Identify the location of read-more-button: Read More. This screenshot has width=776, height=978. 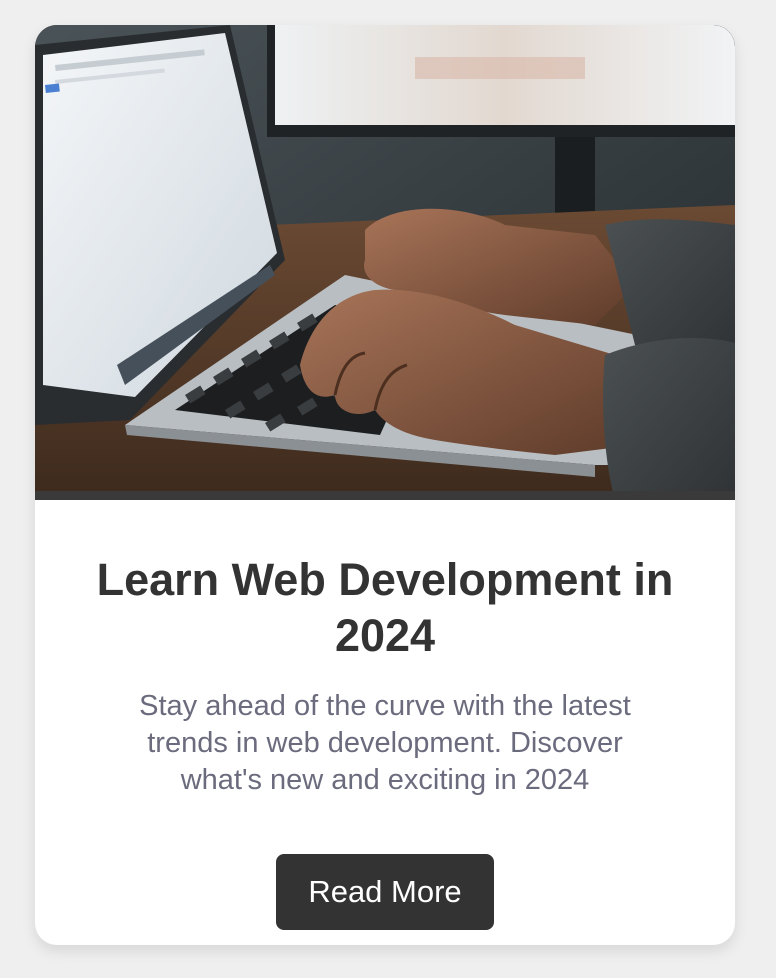
(385, 892).